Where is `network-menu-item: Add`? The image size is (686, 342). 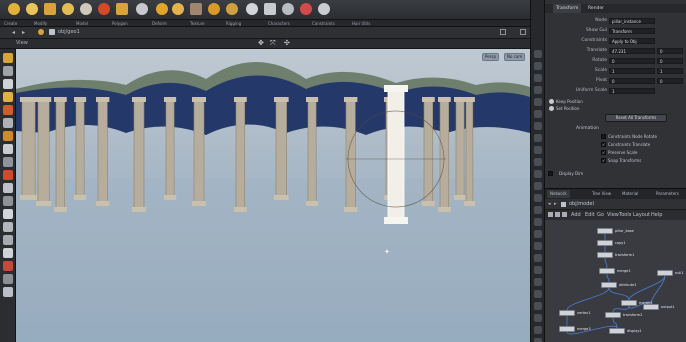
network-menu-item: Add is located at coordinates (576, 215).